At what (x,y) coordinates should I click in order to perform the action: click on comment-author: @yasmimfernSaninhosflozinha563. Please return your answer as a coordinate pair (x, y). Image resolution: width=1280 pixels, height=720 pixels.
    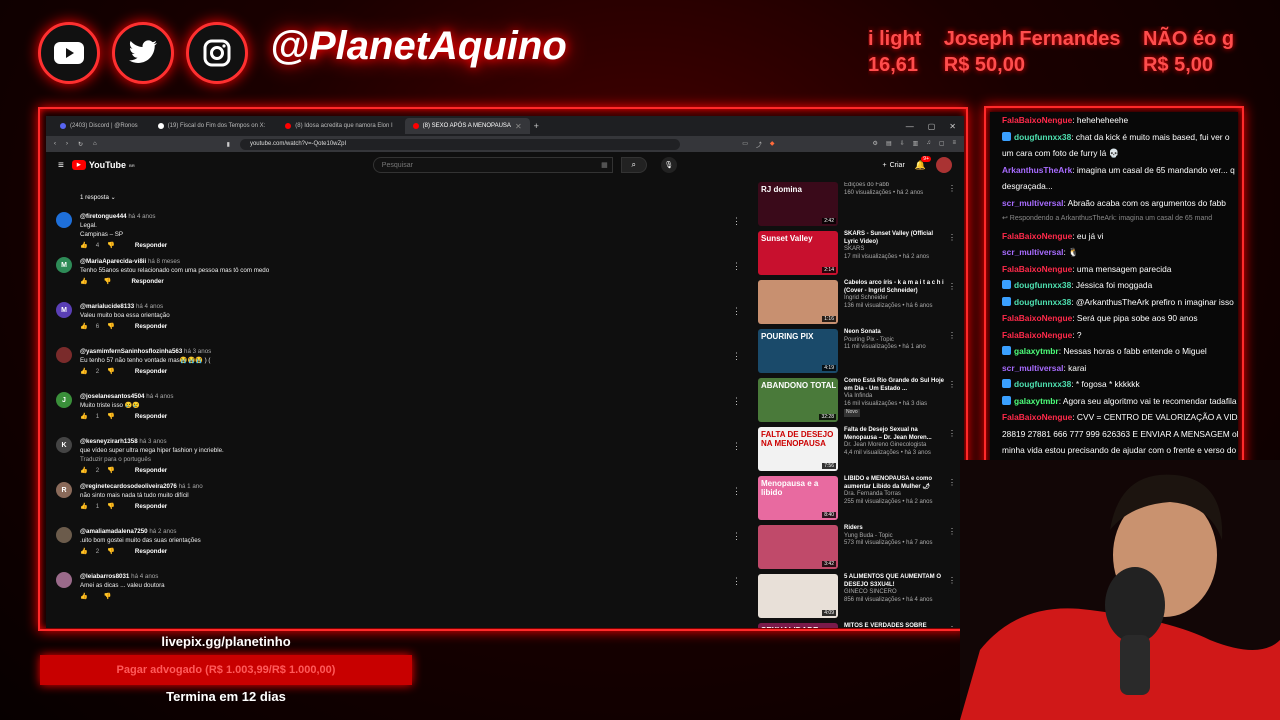
    Looking at the image, I should click on (131, 351).